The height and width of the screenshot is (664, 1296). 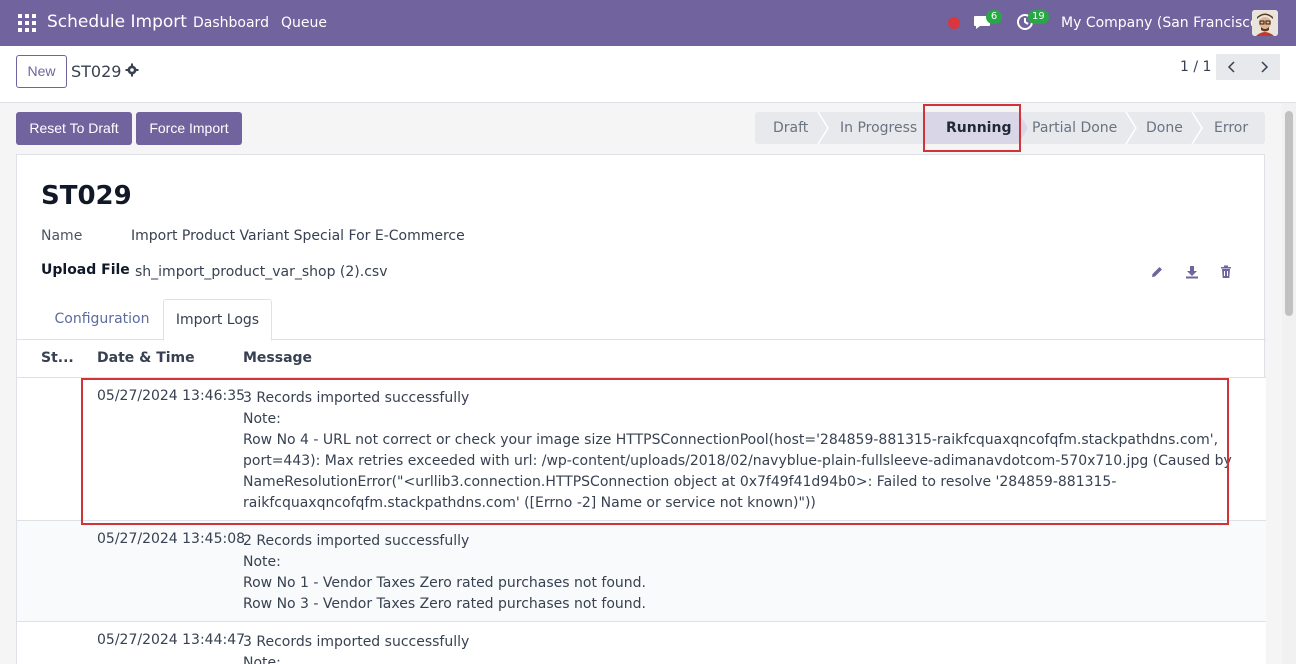 What do you see at coordinates (85, 270) in the screenshot?
I see `upload-file-label: Upload File` at bounding box center [85, 270].